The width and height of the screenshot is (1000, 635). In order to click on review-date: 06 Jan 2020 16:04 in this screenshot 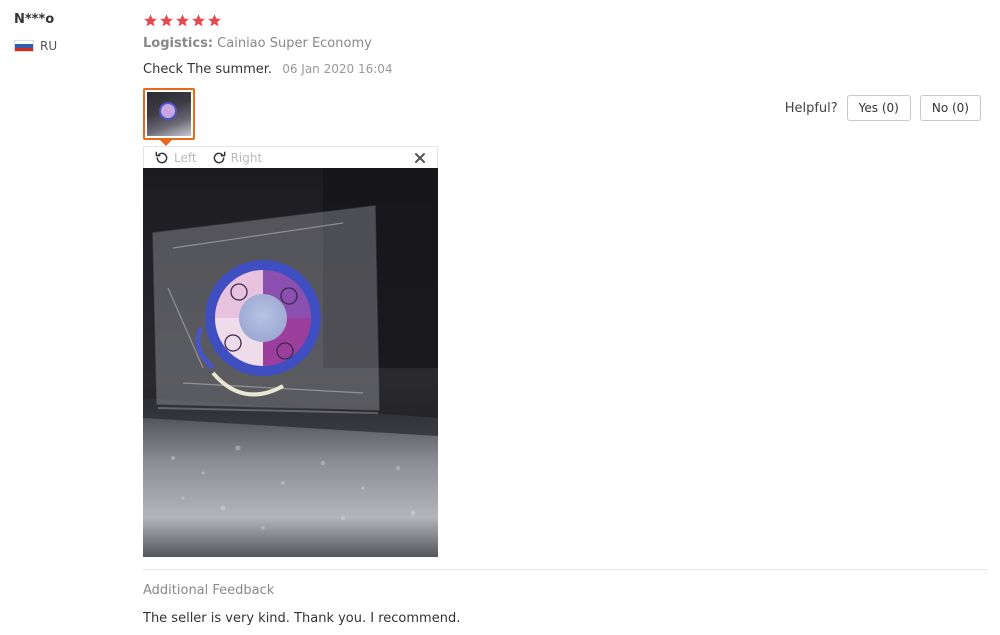, I will do `click(337, 69)`.